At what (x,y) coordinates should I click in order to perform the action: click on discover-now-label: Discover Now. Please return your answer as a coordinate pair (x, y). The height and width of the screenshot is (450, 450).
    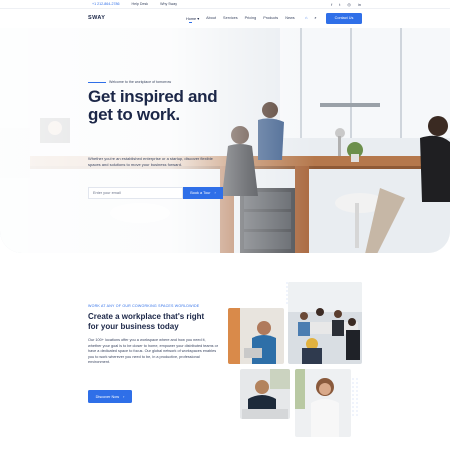
    Looking at the image, I should click on (107, 396).